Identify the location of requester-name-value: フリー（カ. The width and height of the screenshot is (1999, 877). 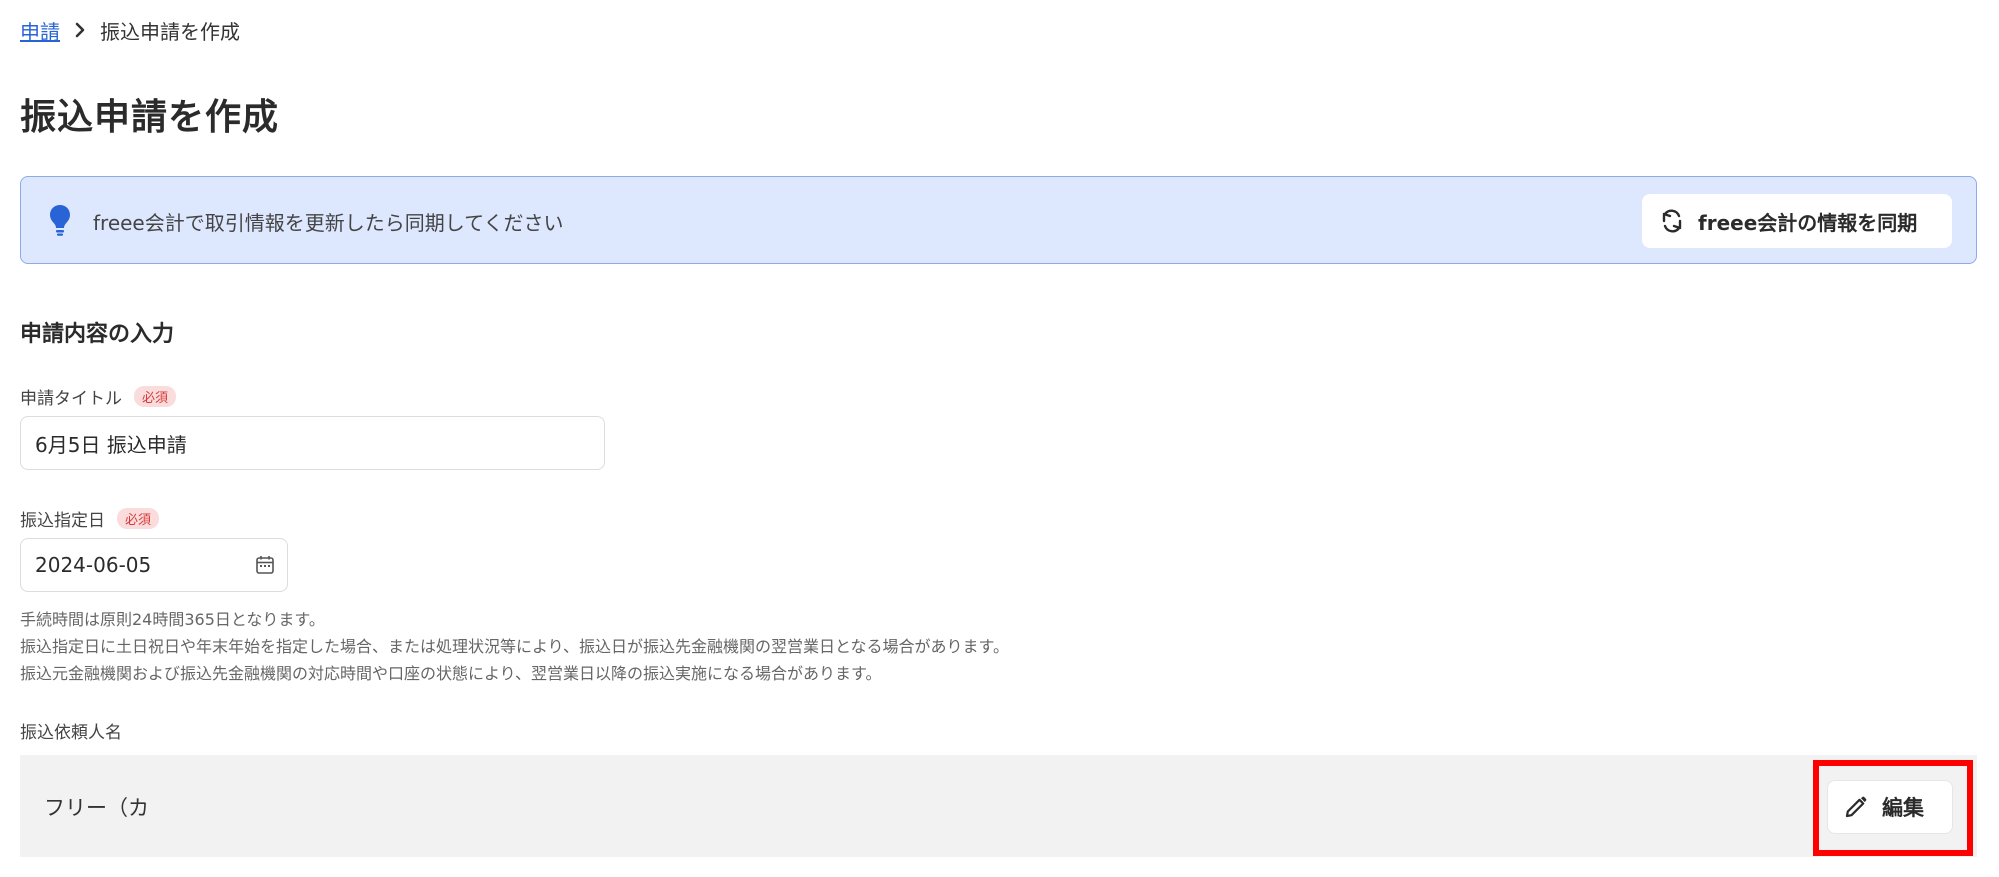
(96, 808).